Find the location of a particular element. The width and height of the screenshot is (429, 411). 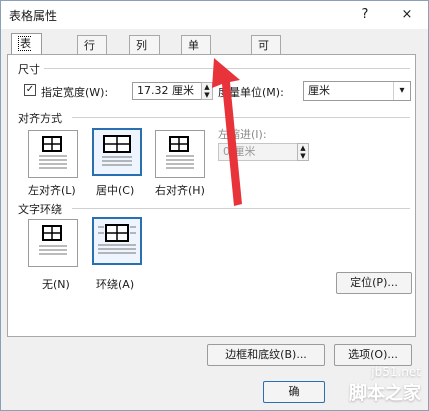

preferred-width-input: 17.32 厘米 is located at coordinates (167, 91).